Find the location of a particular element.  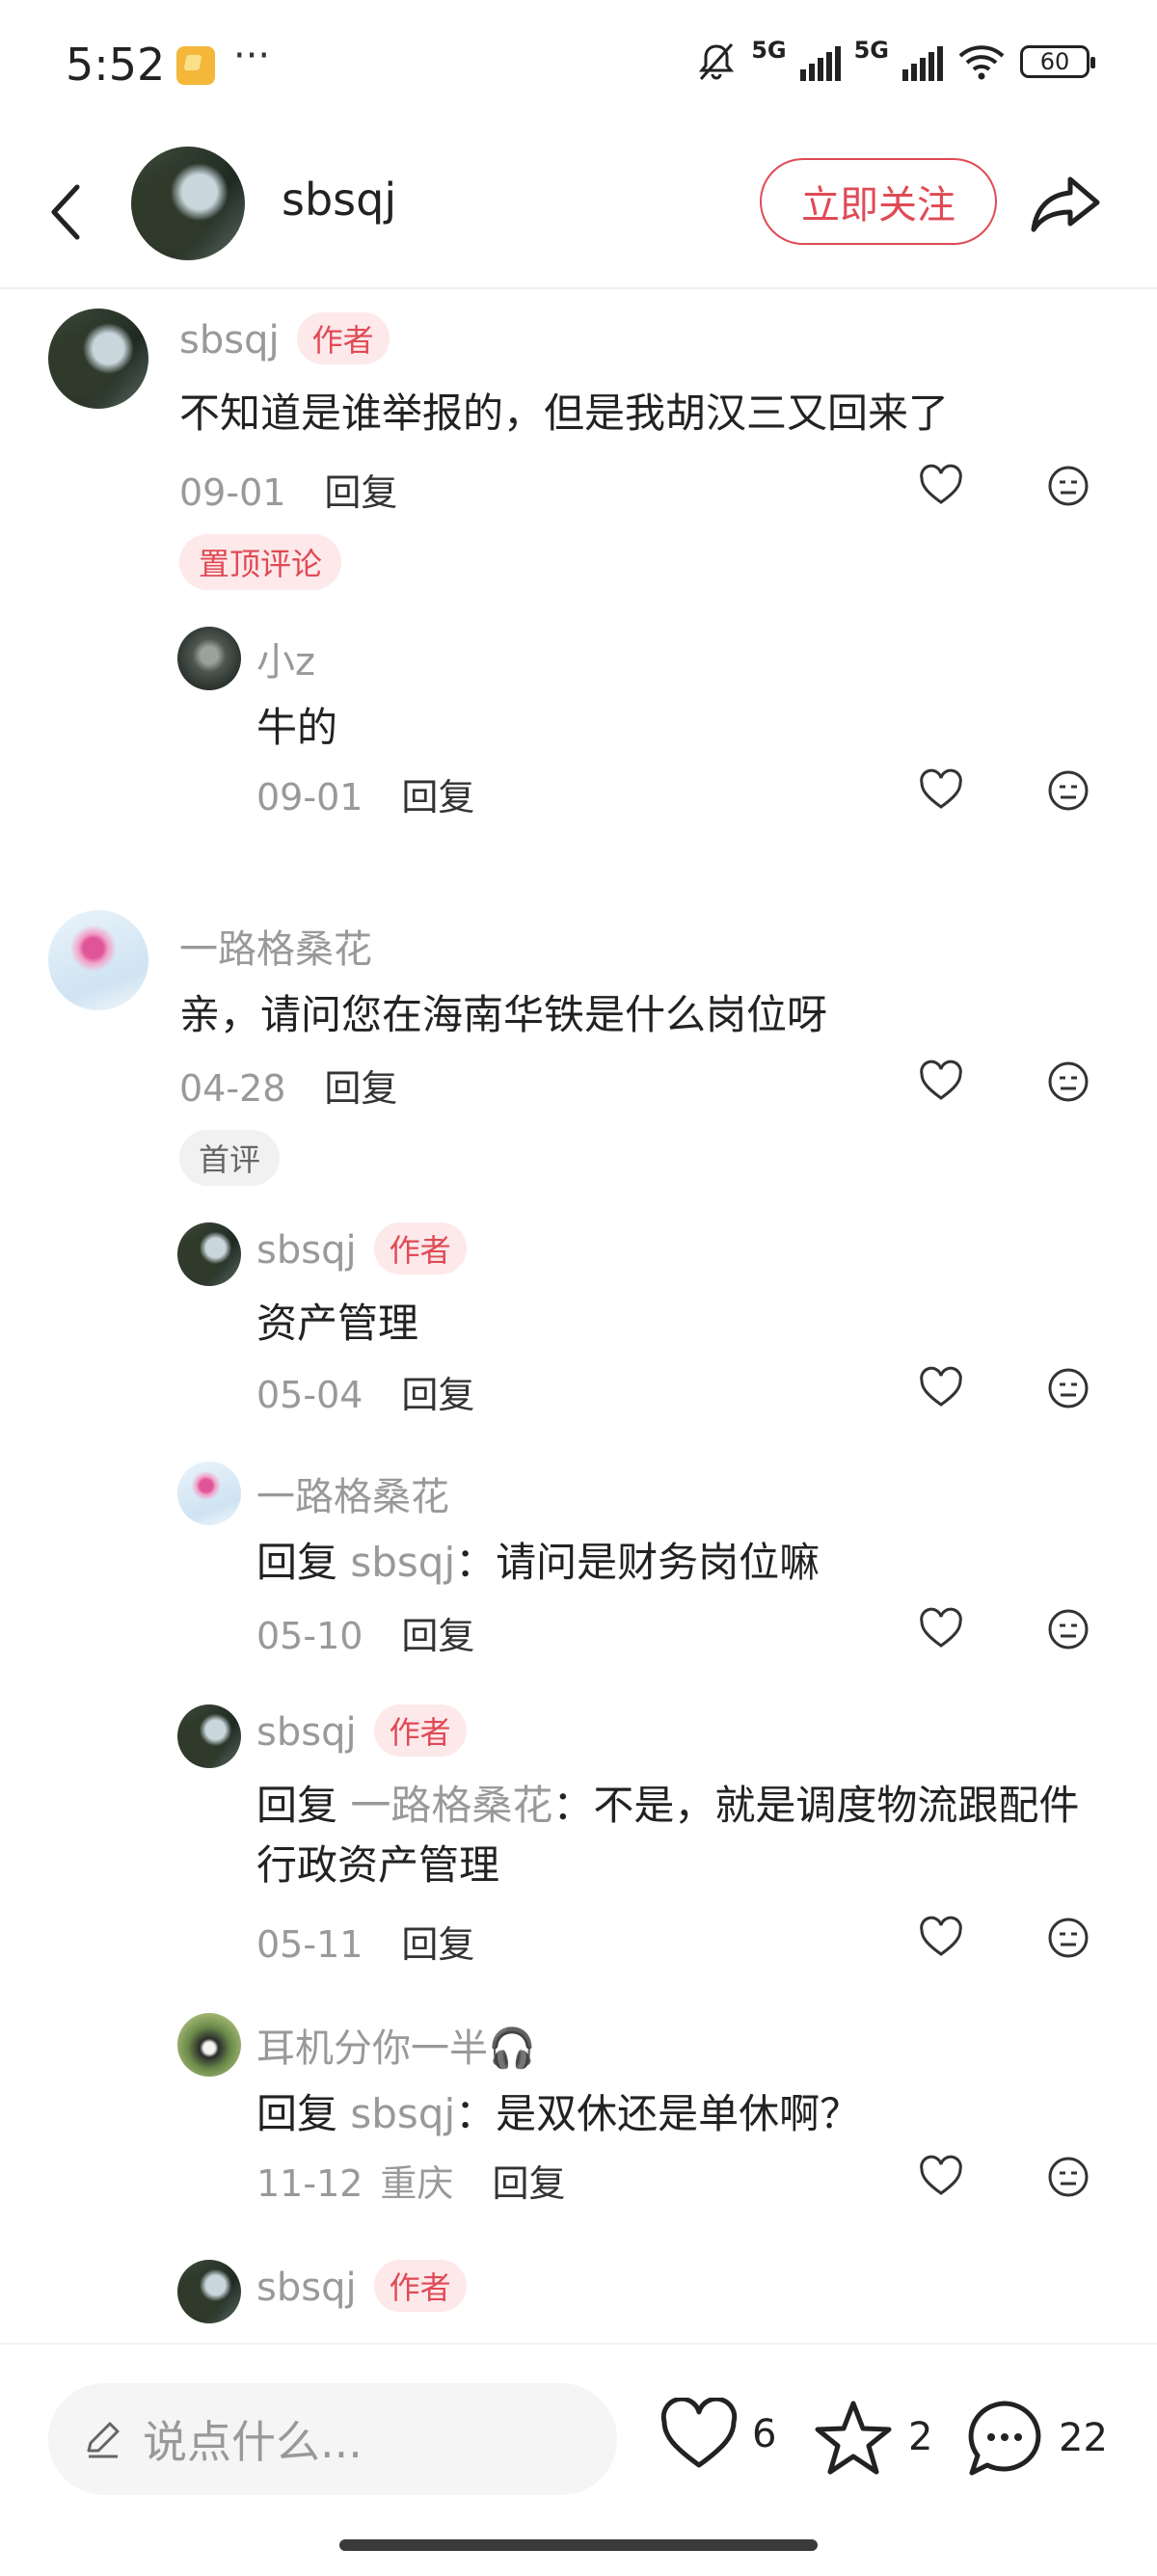

comment-count: 22 is located at coordinates (1083, 2438).